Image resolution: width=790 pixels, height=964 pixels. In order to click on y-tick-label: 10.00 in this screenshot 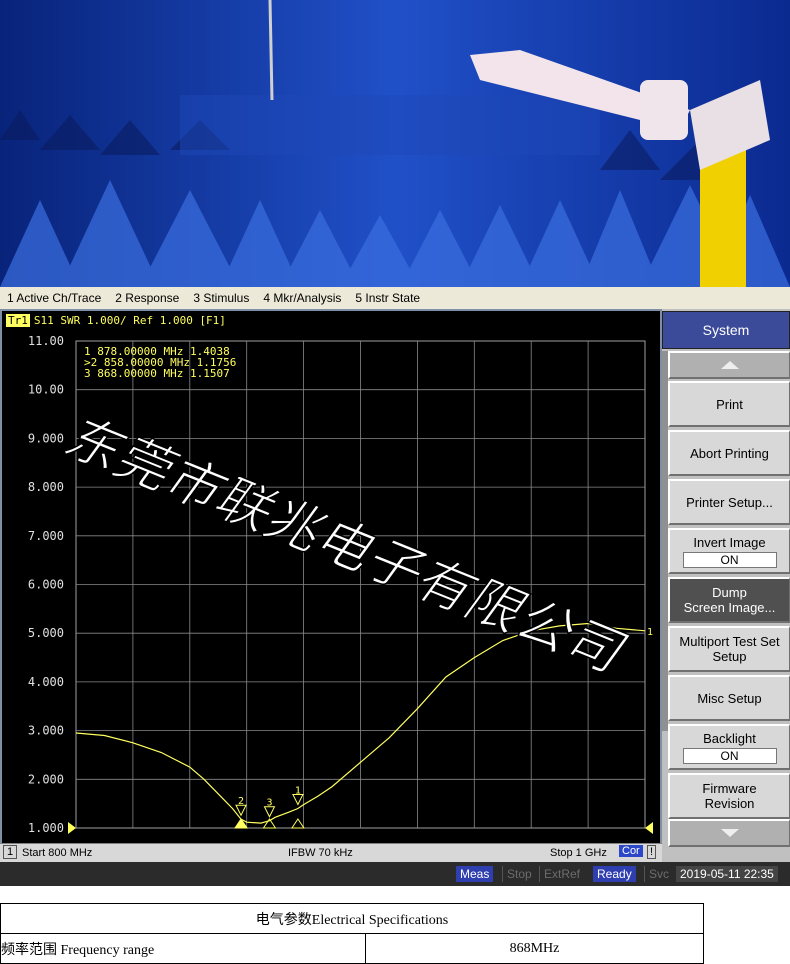, I will do `click(46, 390)`.